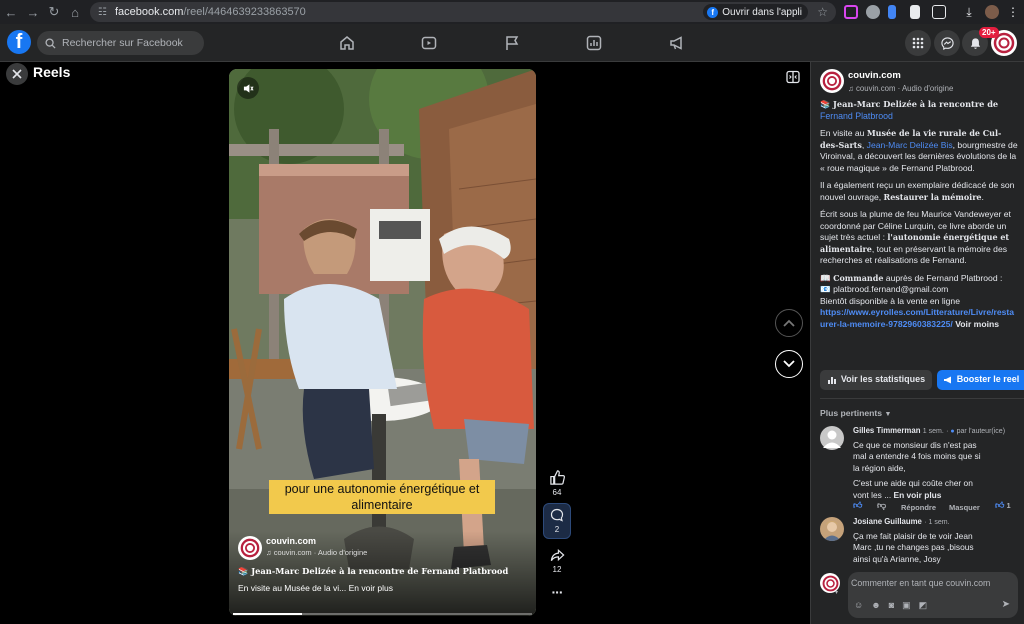 Image resolution: width=1024 pixels, height=624 pixels. Describe the element at coordinates (1013, 12) in the screenshot. I see `browser-menu-icon: ⋮` at that location.